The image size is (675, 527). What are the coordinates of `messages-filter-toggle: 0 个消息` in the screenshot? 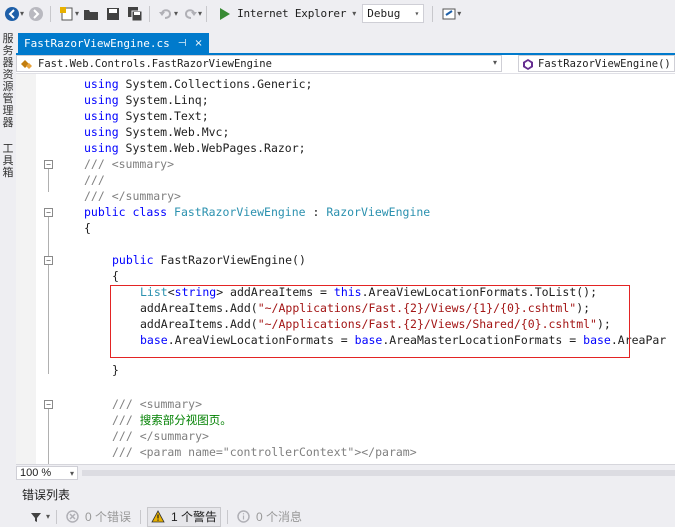 It's located at (269, 517).